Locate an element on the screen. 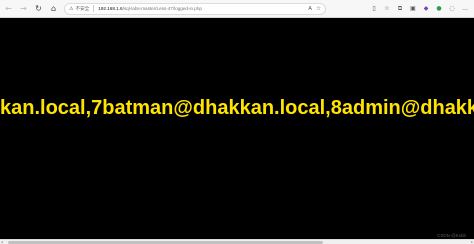  back-icon: ← is located at coordinates (8, 8).